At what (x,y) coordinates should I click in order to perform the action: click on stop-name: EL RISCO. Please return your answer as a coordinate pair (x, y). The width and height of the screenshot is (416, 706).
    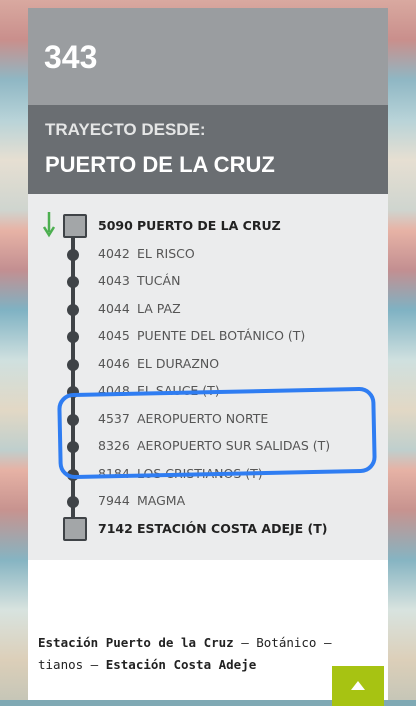
    Looking at the image, I should click on (166, 253).